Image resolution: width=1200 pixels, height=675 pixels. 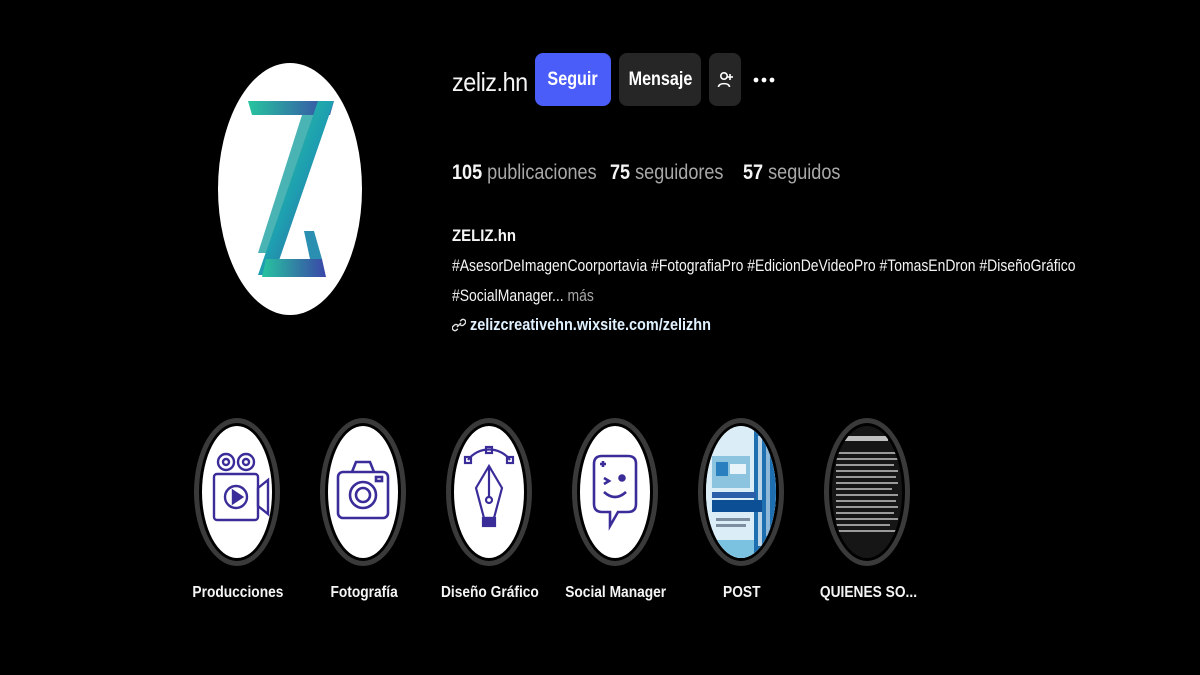 What do you see at coordinates (467, 172) in the screenshot?
I see `stat-posts-value: 105` at bounding box center [467, 172].